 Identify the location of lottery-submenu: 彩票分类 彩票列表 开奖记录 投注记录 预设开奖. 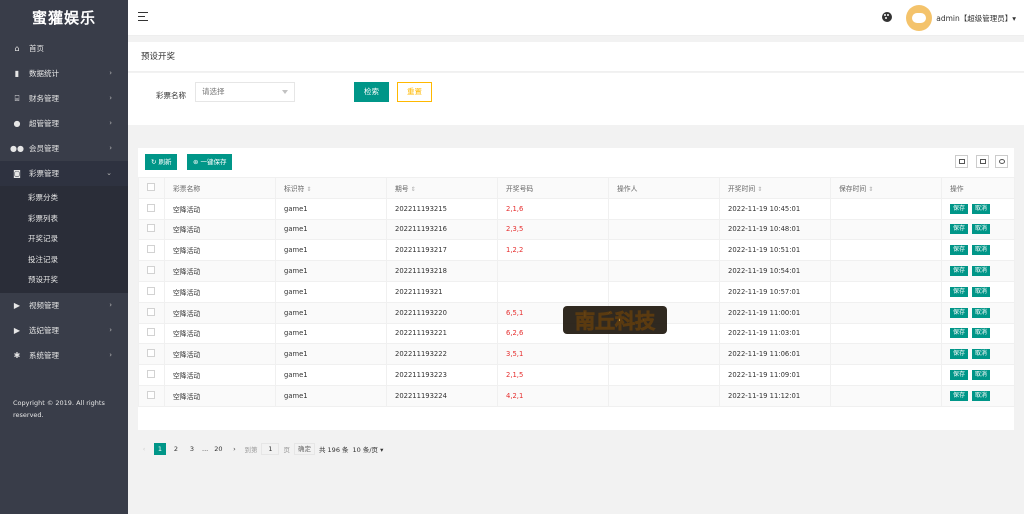
(64, 239).